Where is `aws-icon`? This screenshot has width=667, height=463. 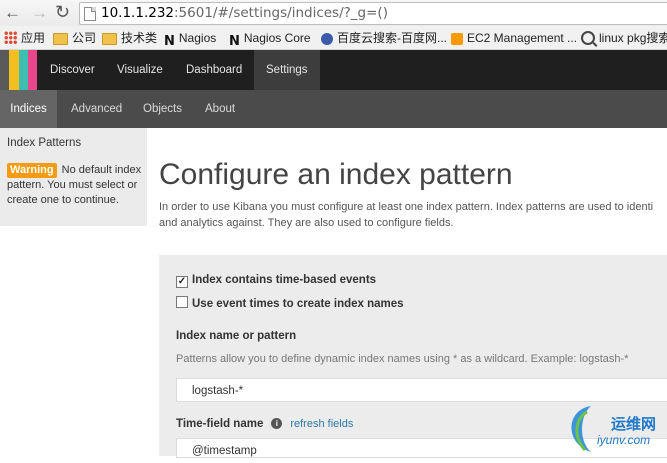 aws-icon is located at coordinates (457, 39).